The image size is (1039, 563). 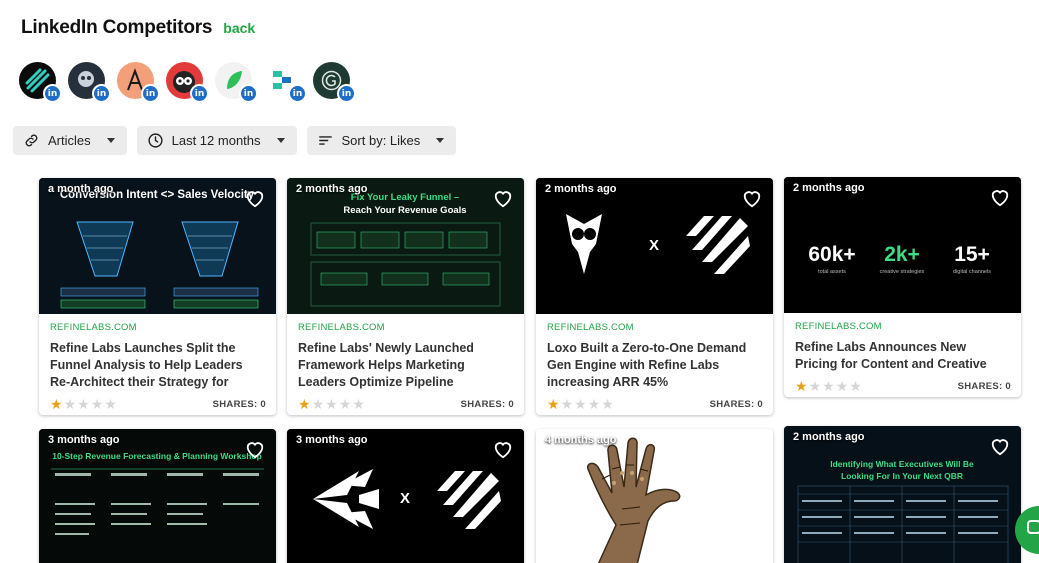 What do you see at coordinates (972, 254) in the screenshot?
I see `stat-value: 15+` at bounding box center [972, 254].